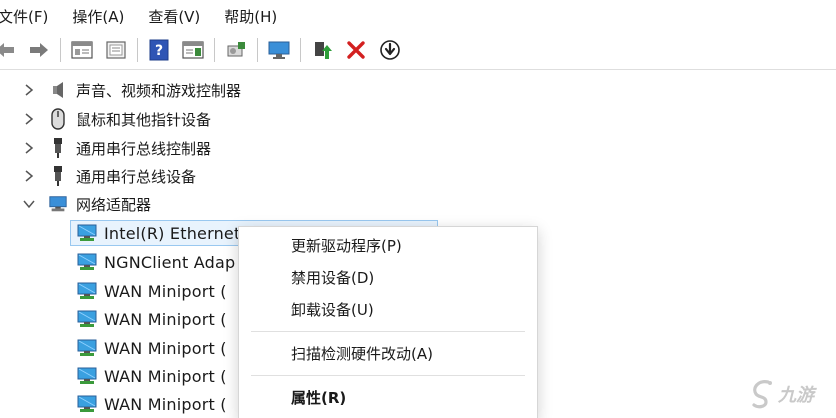 The image size is (836, 418). What do you see at coordinates (418, 50) in the screenshot?
I see `toolbar: ?` at bounding box center [418, 50].